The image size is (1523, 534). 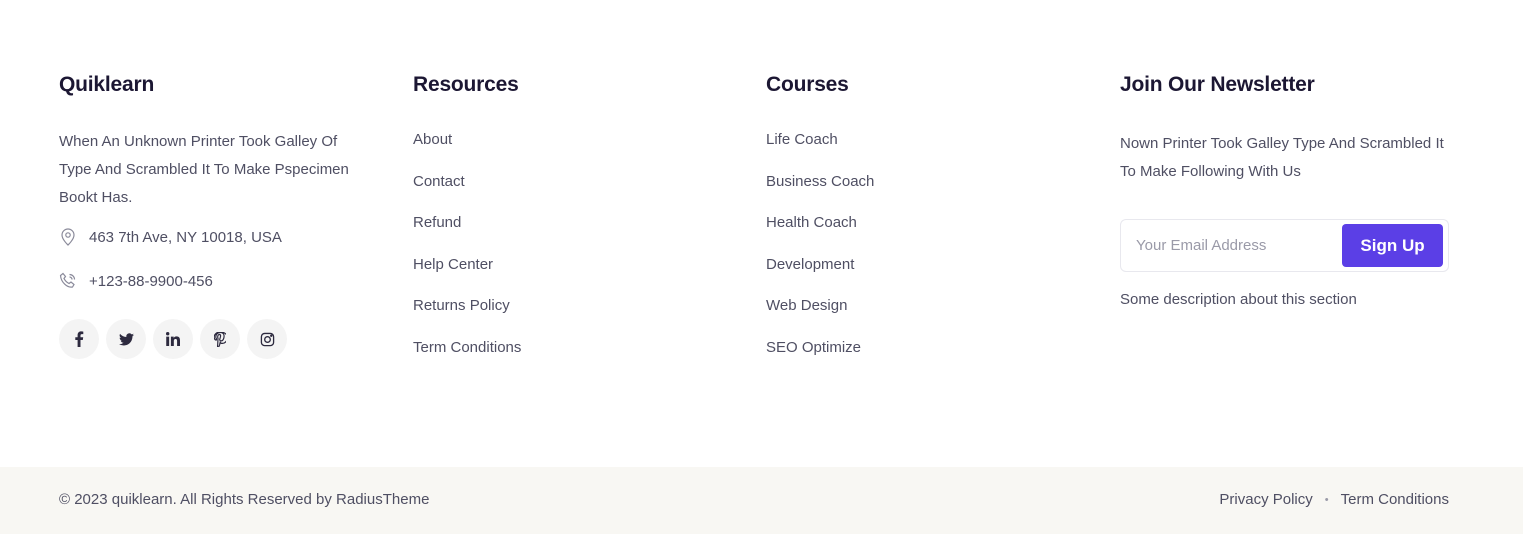 I want to click on phone-icon, so click(x=68, y=281).